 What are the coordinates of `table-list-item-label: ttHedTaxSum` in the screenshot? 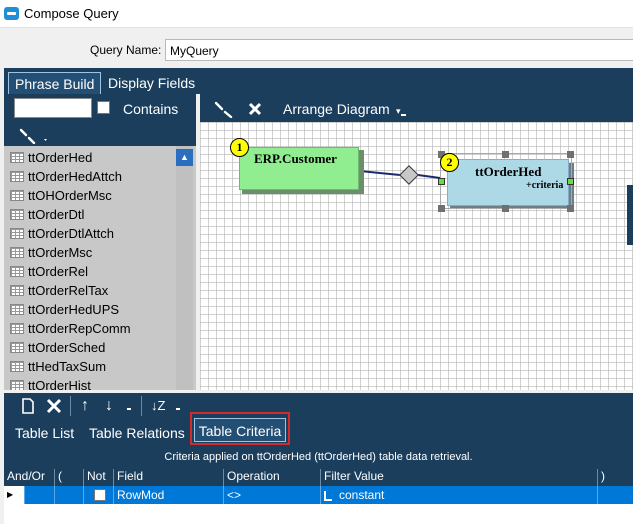 It's located at (67, 366).